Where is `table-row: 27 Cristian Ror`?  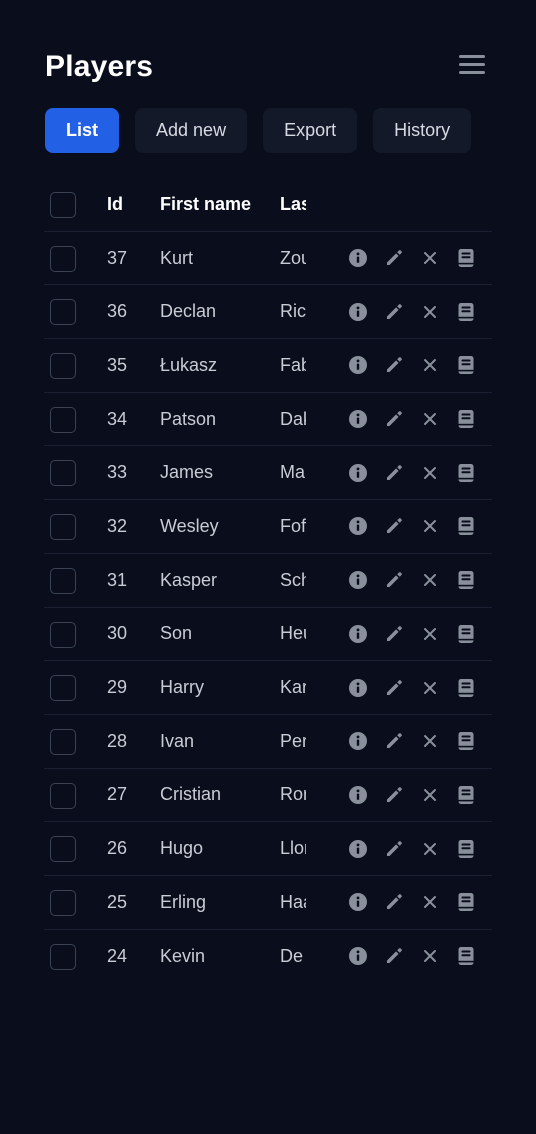 table-row: 27 Cristian Ror is located at coordinates (268, 796).